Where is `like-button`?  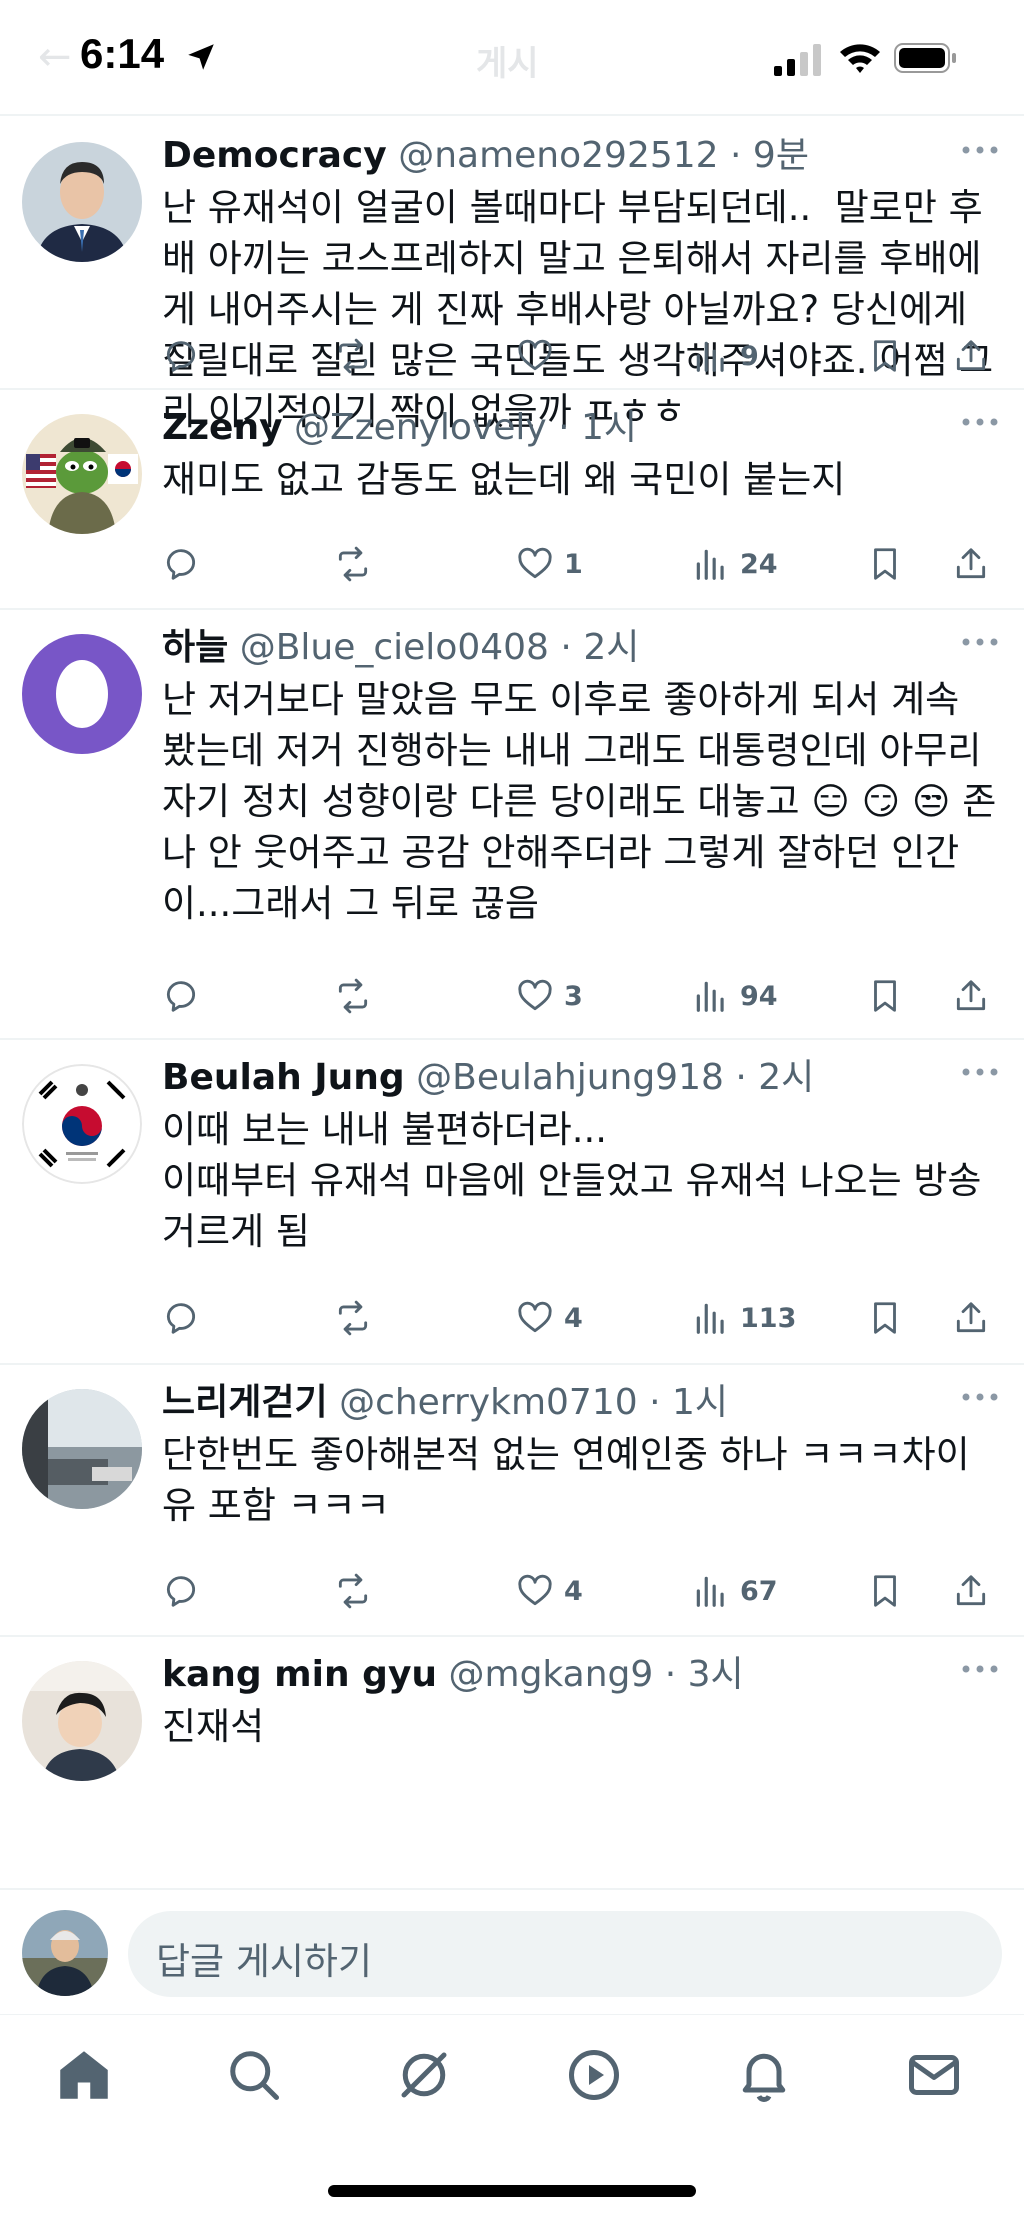 like-button is located at coordinates (540, 356).